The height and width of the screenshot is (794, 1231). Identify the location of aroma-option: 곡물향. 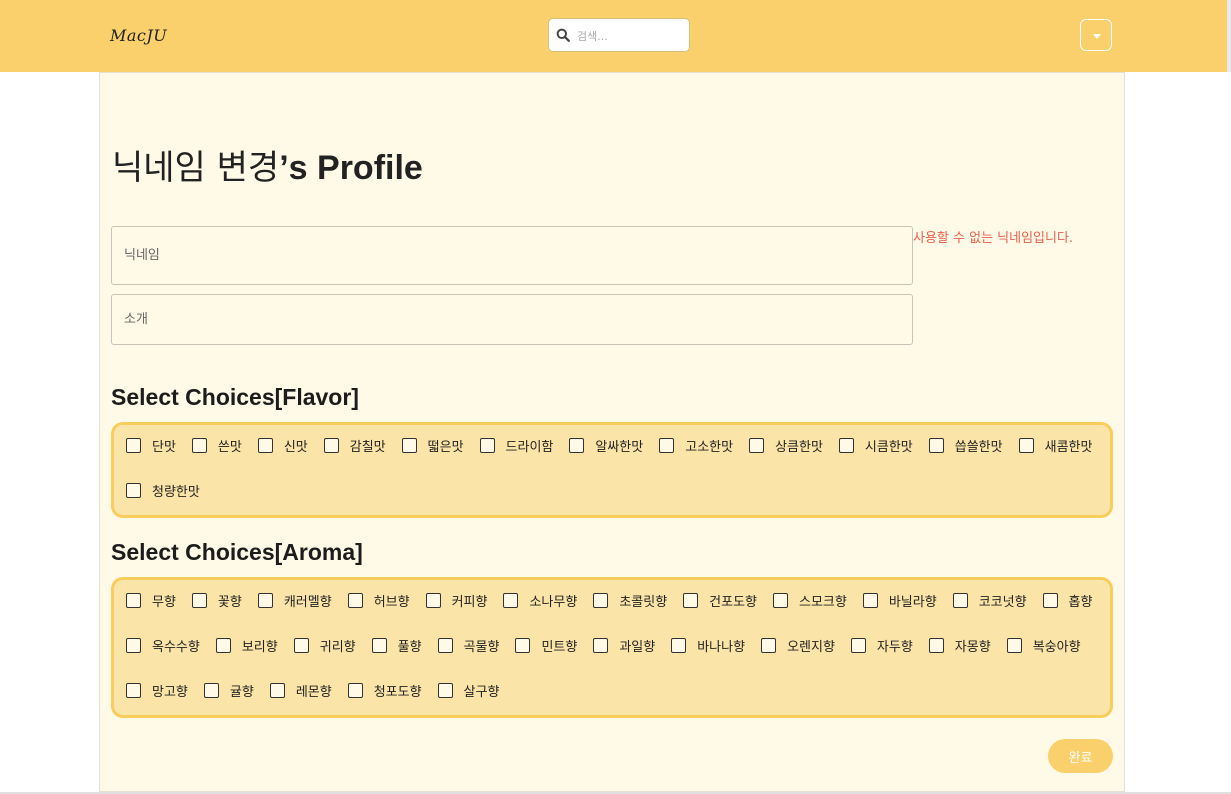
(468, 645).